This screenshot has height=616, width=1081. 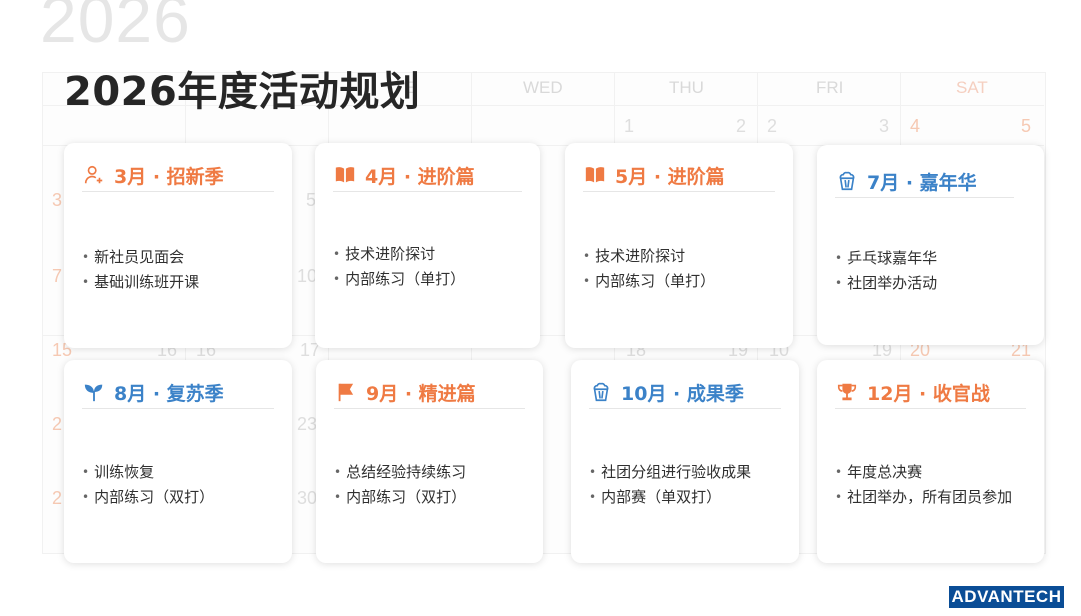 I want to click on month-card-august: 8月 · 复苏季 训练恢复 内部练习（双打）, so click(x=178, y=461).